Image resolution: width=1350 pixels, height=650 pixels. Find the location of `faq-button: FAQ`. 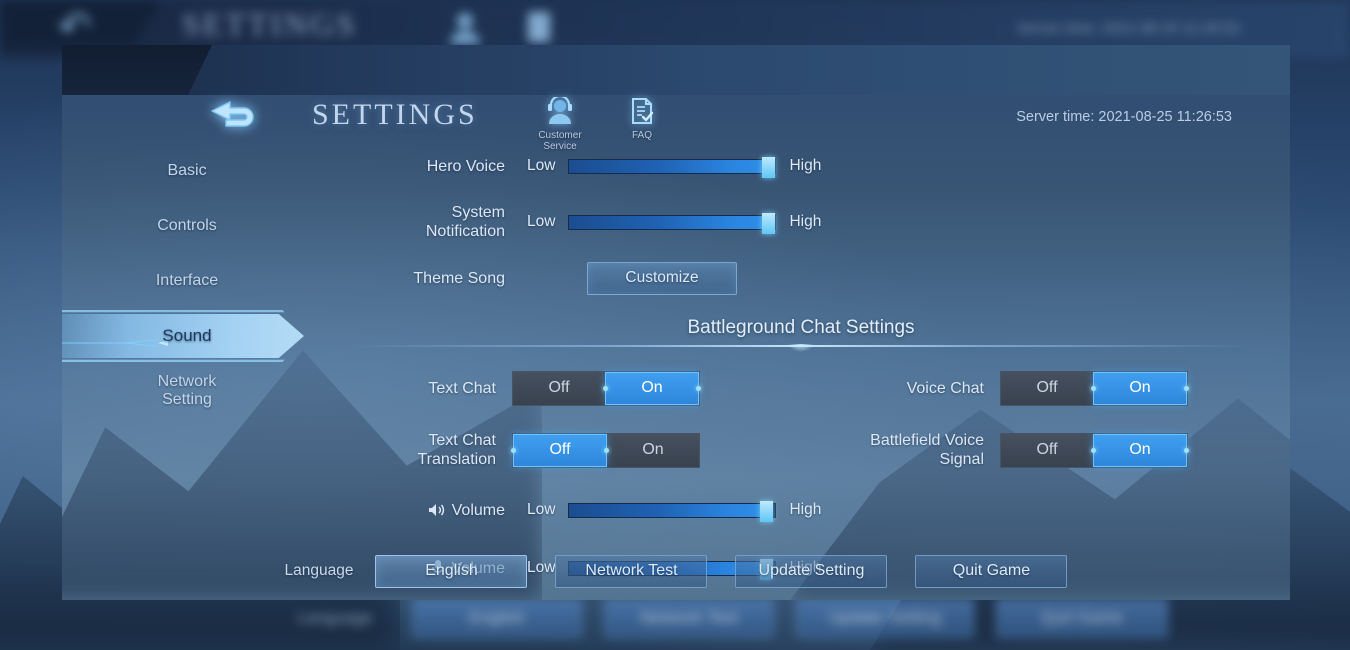

faq-button: FAQ is located at coordinates (642, 119).